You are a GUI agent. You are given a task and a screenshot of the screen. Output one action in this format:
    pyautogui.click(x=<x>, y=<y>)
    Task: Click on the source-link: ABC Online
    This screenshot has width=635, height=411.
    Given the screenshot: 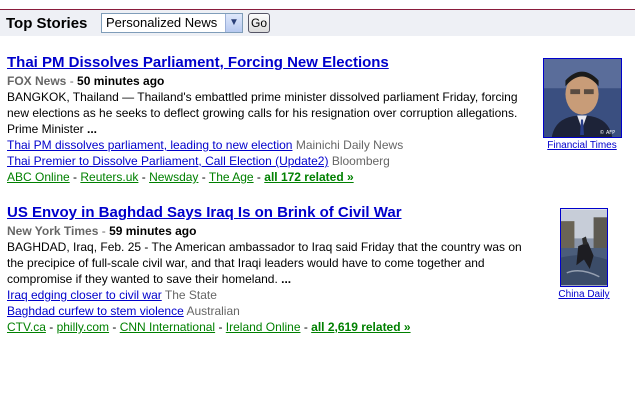 What is the action you would take?
    pyautogui.click(x=38, y=177)
    